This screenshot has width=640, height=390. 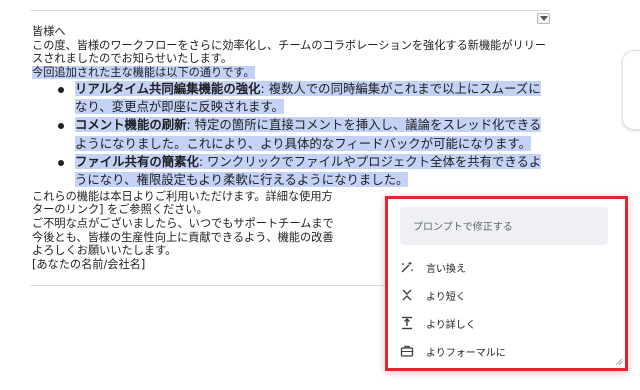 I want to click on shorten-icon, so click(x=407, y=295).